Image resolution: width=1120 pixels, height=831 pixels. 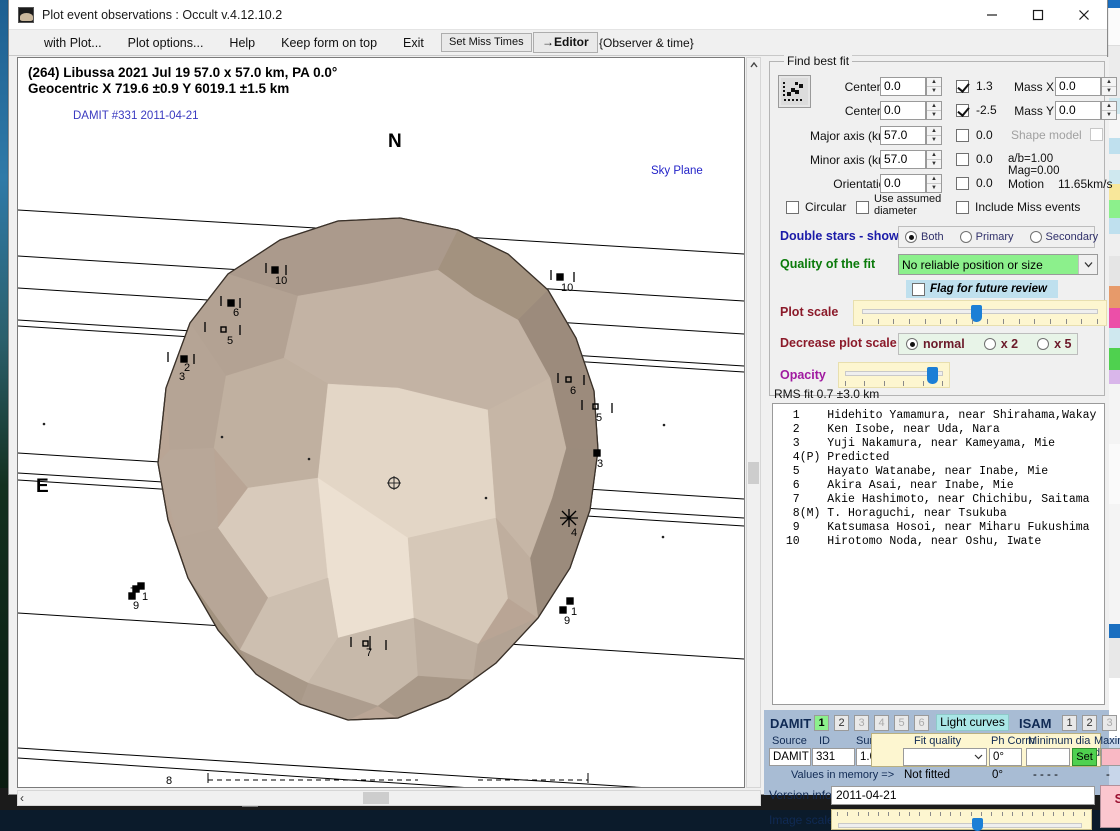 I want to click on mass-y-spinner: ▲▼, so click(x=1109, y=110).